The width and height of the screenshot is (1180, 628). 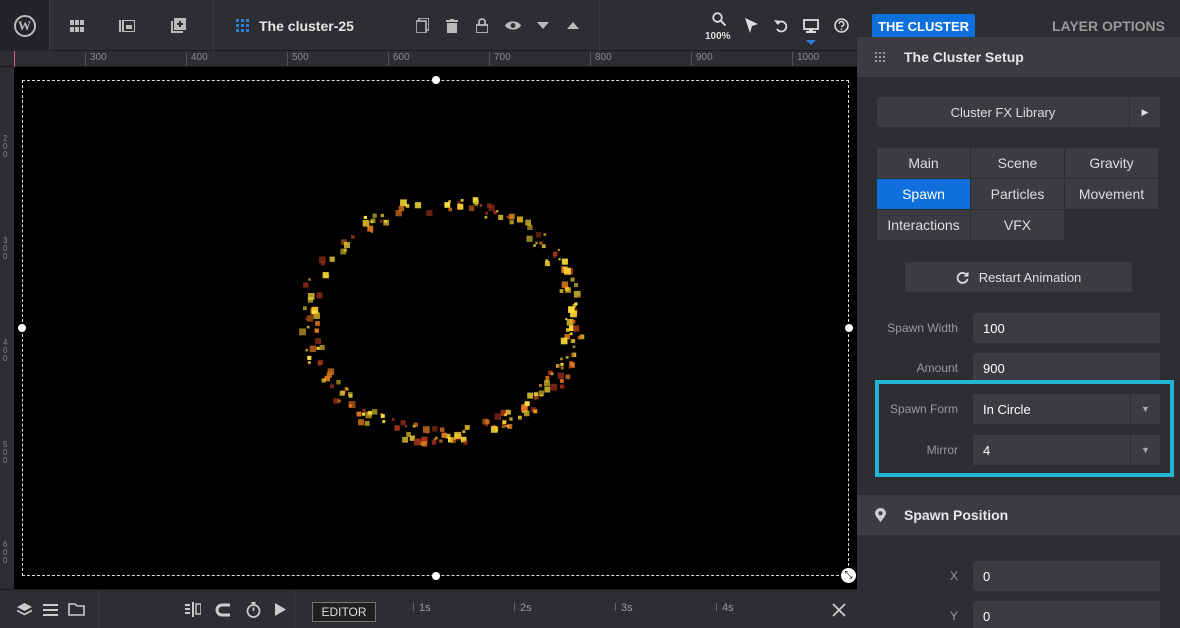 I want to click on menu-icon, so click(x=50, y=609).